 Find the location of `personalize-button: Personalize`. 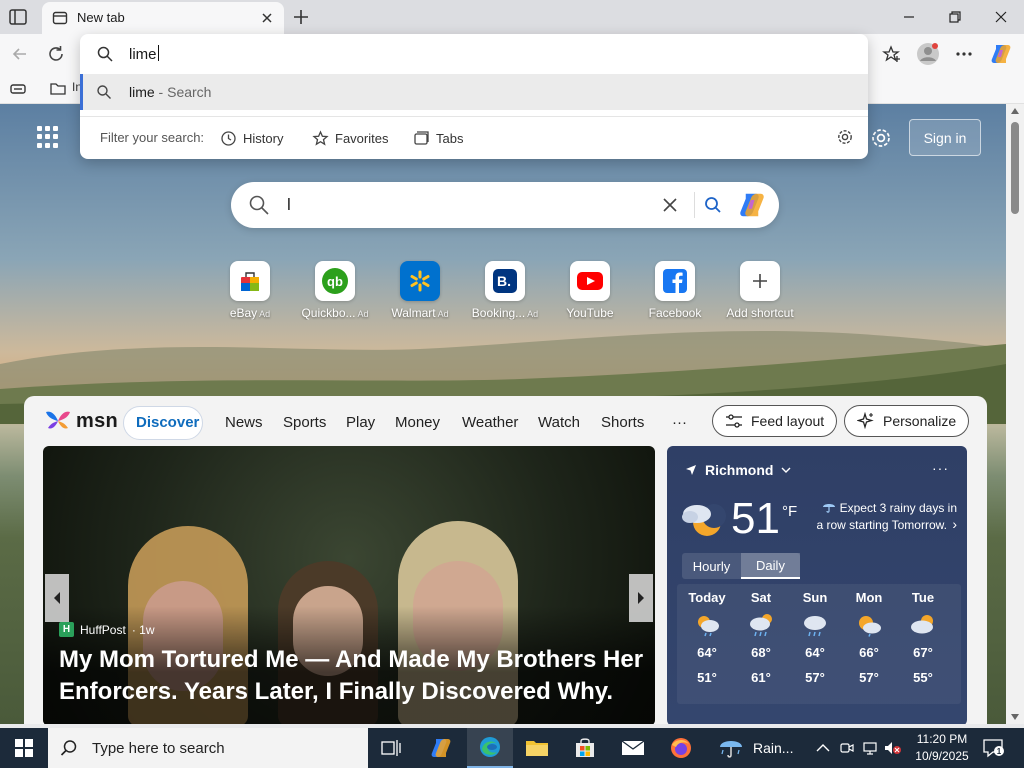

personalize-button: Personalize is located at coordinates (907, 421).